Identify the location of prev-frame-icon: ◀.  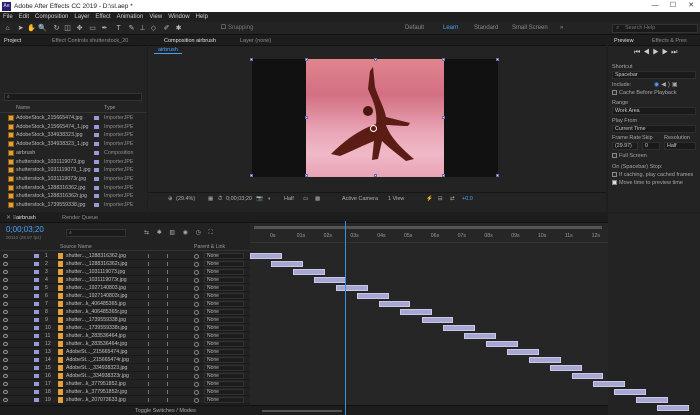
(647, 52).